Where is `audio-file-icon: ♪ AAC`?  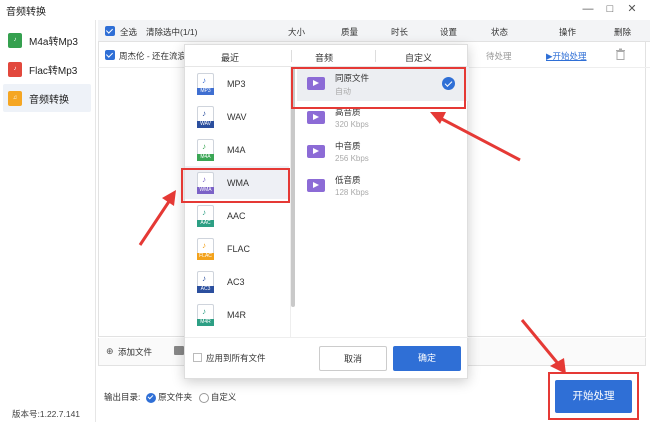 audio-file-icon: ♪ AAC is located at coordinates (205, 215).